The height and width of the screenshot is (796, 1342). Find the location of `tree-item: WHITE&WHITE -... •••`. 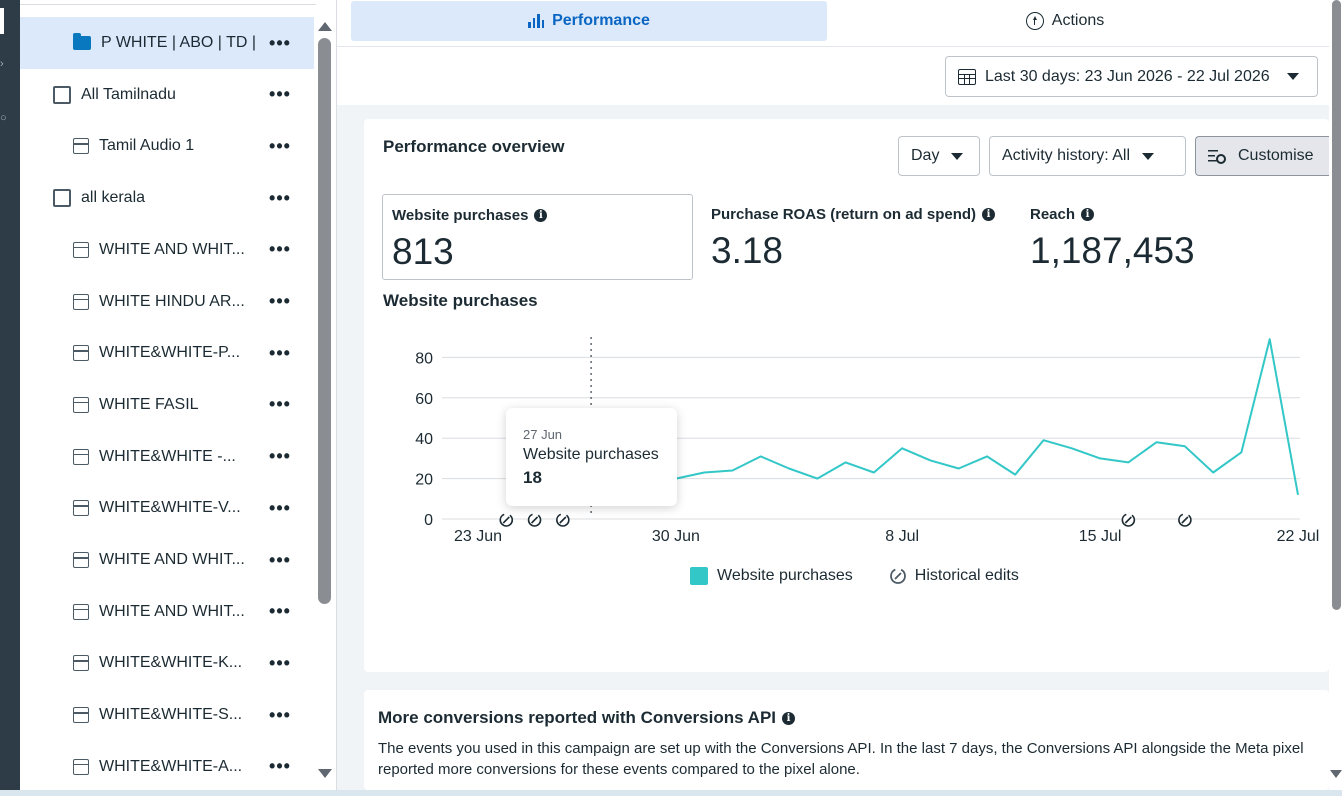

tree-item: WHITE&WHITE -... ••• is located at coordinates (167, 457).